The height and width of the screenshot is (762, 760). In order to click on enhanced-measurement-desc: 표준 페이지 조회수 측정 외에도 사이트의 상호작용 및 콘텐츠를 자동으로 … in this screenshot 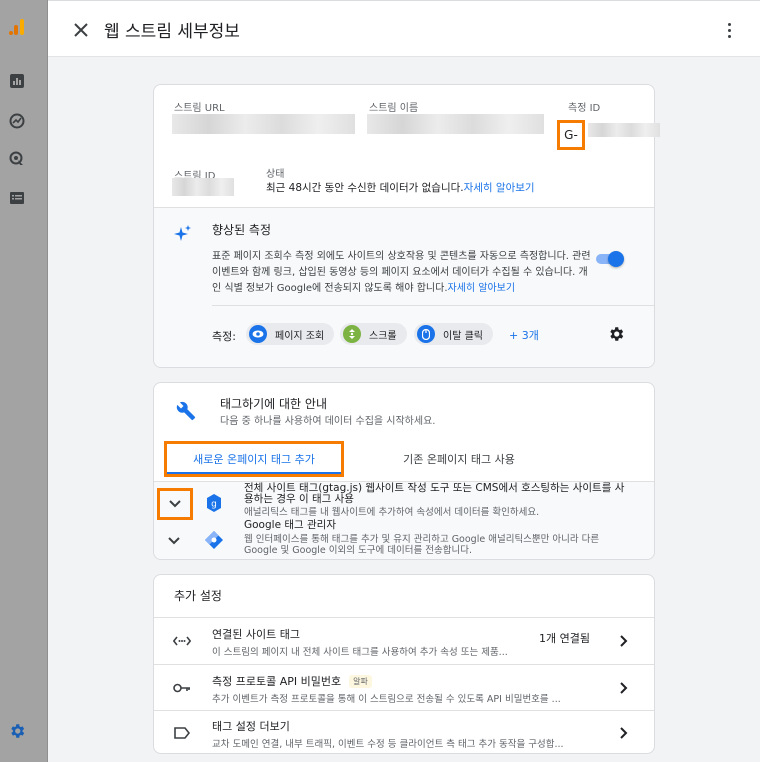, I will do `click(404, 273)`.